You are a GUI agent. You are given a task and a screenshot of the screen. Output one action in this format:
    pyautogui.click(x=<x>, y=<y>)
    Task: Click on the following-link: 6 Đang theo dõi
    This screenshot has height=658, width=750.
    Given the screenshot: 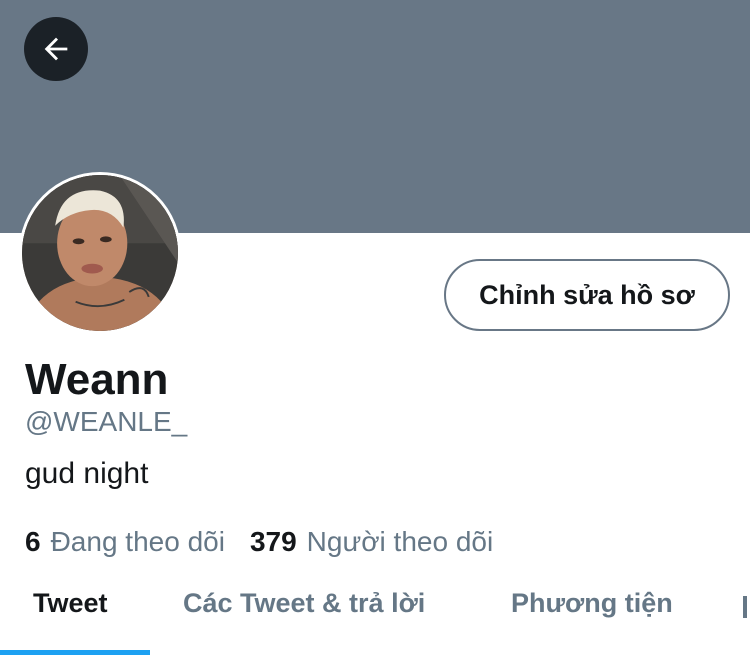 What is the action you would take?
    pyautogui.click(x=125, y=542)
    